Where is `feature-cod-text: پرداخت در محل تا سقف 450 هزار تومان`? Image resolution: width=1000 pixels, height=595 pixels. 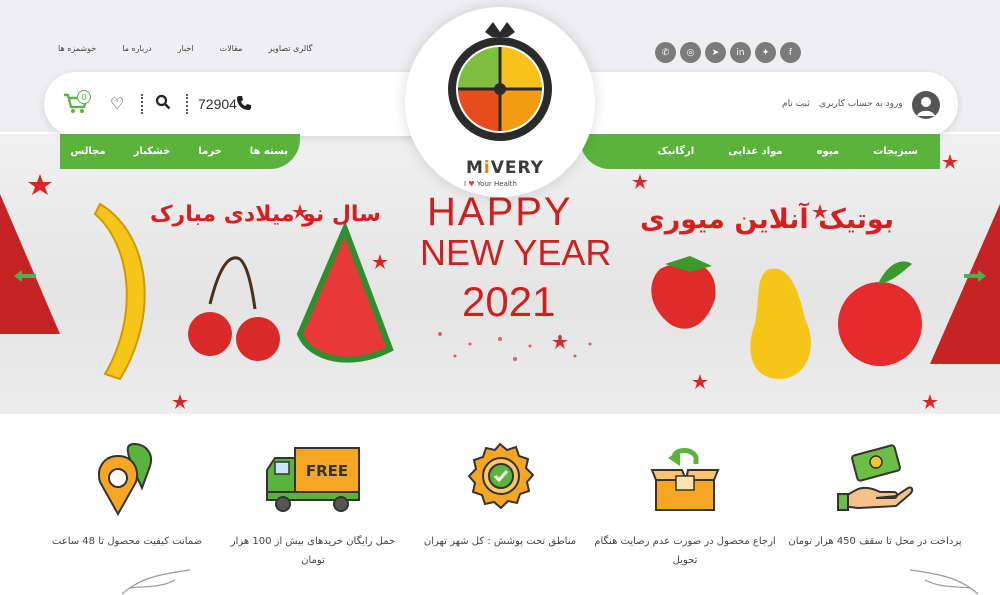 feature-cod-text: پرداخت در محل تا سقف 450 هزار تومان is located at coordinates (875, 541).